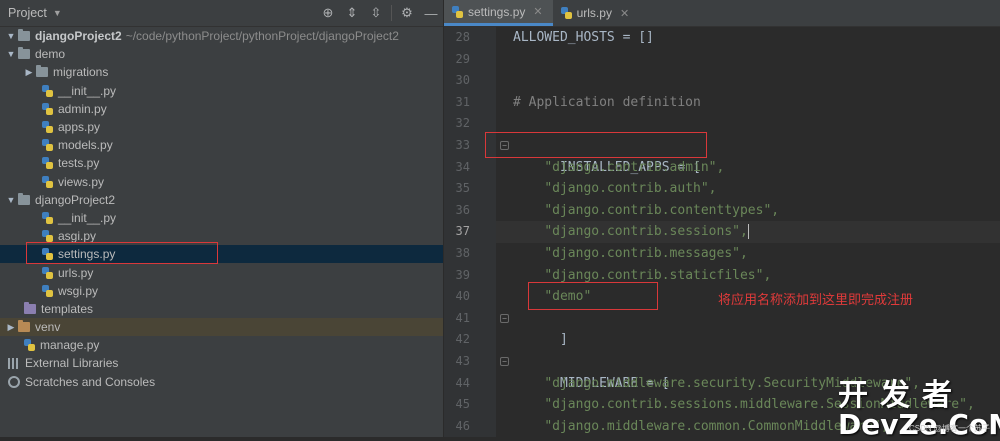 This screenshot has width=1000, height=441. Describe the element at coordinates (376, 13) in the screenshot. I see `collapse-all-icon: ⇳` at that location.